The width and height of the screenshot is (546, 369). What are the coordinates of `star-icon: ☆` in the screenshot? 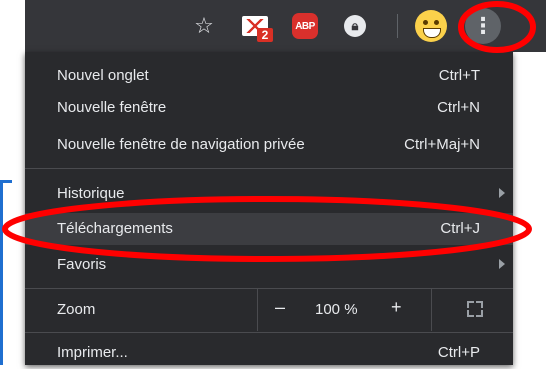 It's located at (204, 26).